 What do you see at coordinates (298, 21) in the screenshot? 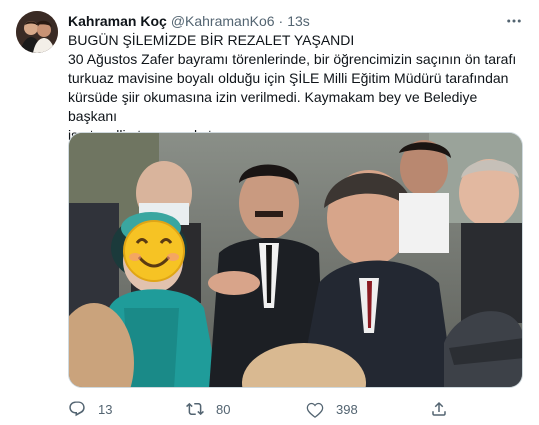
I see `tweet-timestamp: 13s` at bounding box center [298, 21].